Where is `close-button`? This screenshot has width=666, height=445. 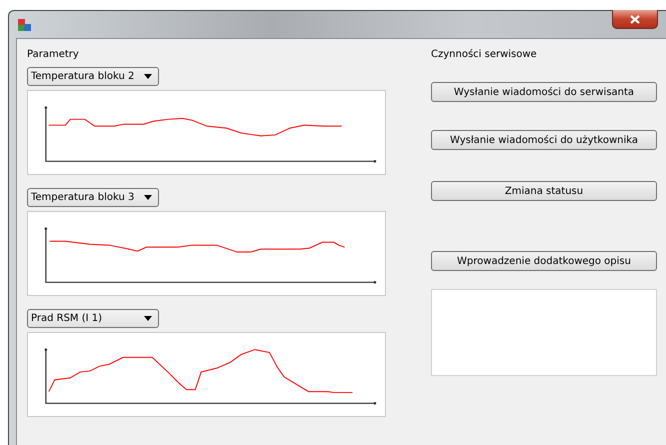 close-button is located at coordinates (635, 19).